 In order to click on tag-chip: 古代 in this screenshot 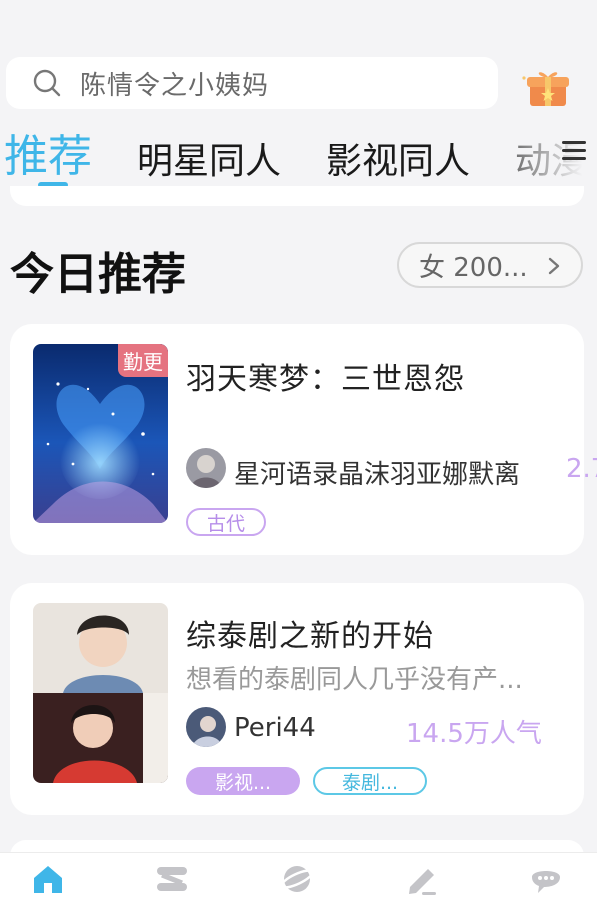, I will do `click(226, 522)`.